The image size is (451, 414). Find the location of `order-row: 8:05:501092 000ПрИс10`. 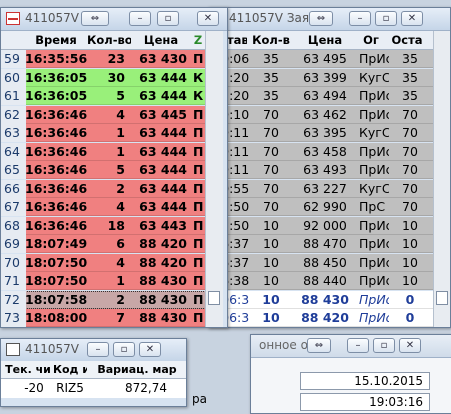

order-row: 8:05:501092 000ПрИс10 is located at coordinates (322, 225).